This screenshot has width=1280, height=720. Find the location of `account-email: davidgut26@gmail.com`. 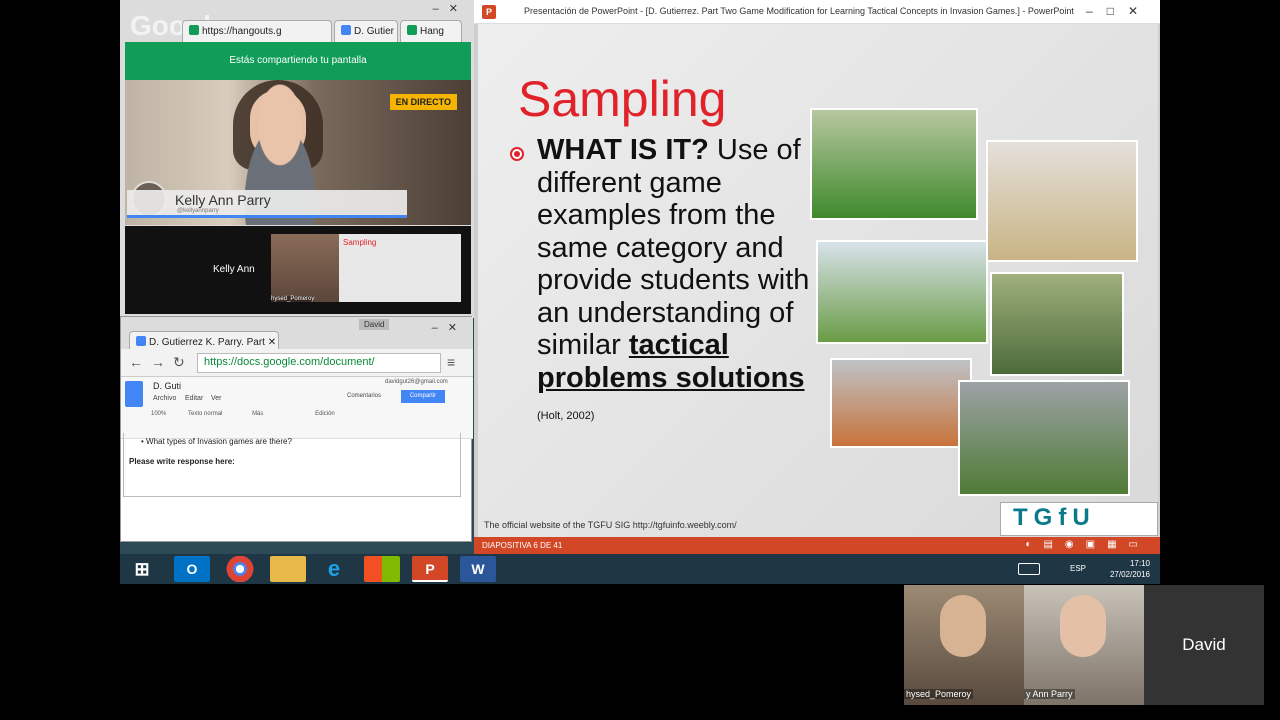

account-email: davidgut26@gmail.com is located at coordinates (416, 382).